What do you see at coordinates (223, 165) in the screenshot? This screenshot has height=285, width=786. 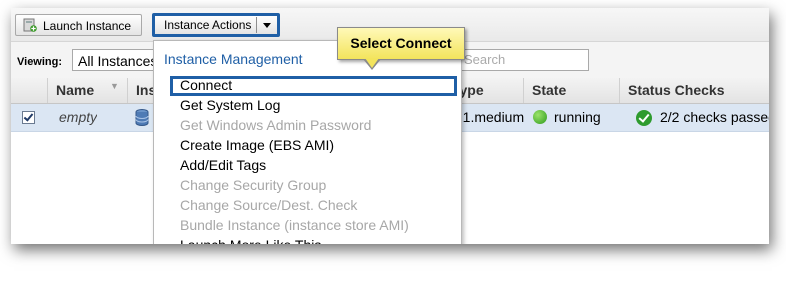 I see `menu-item-add-edit-tags: Add/Edit Tags` at bounding box center [223, 165].